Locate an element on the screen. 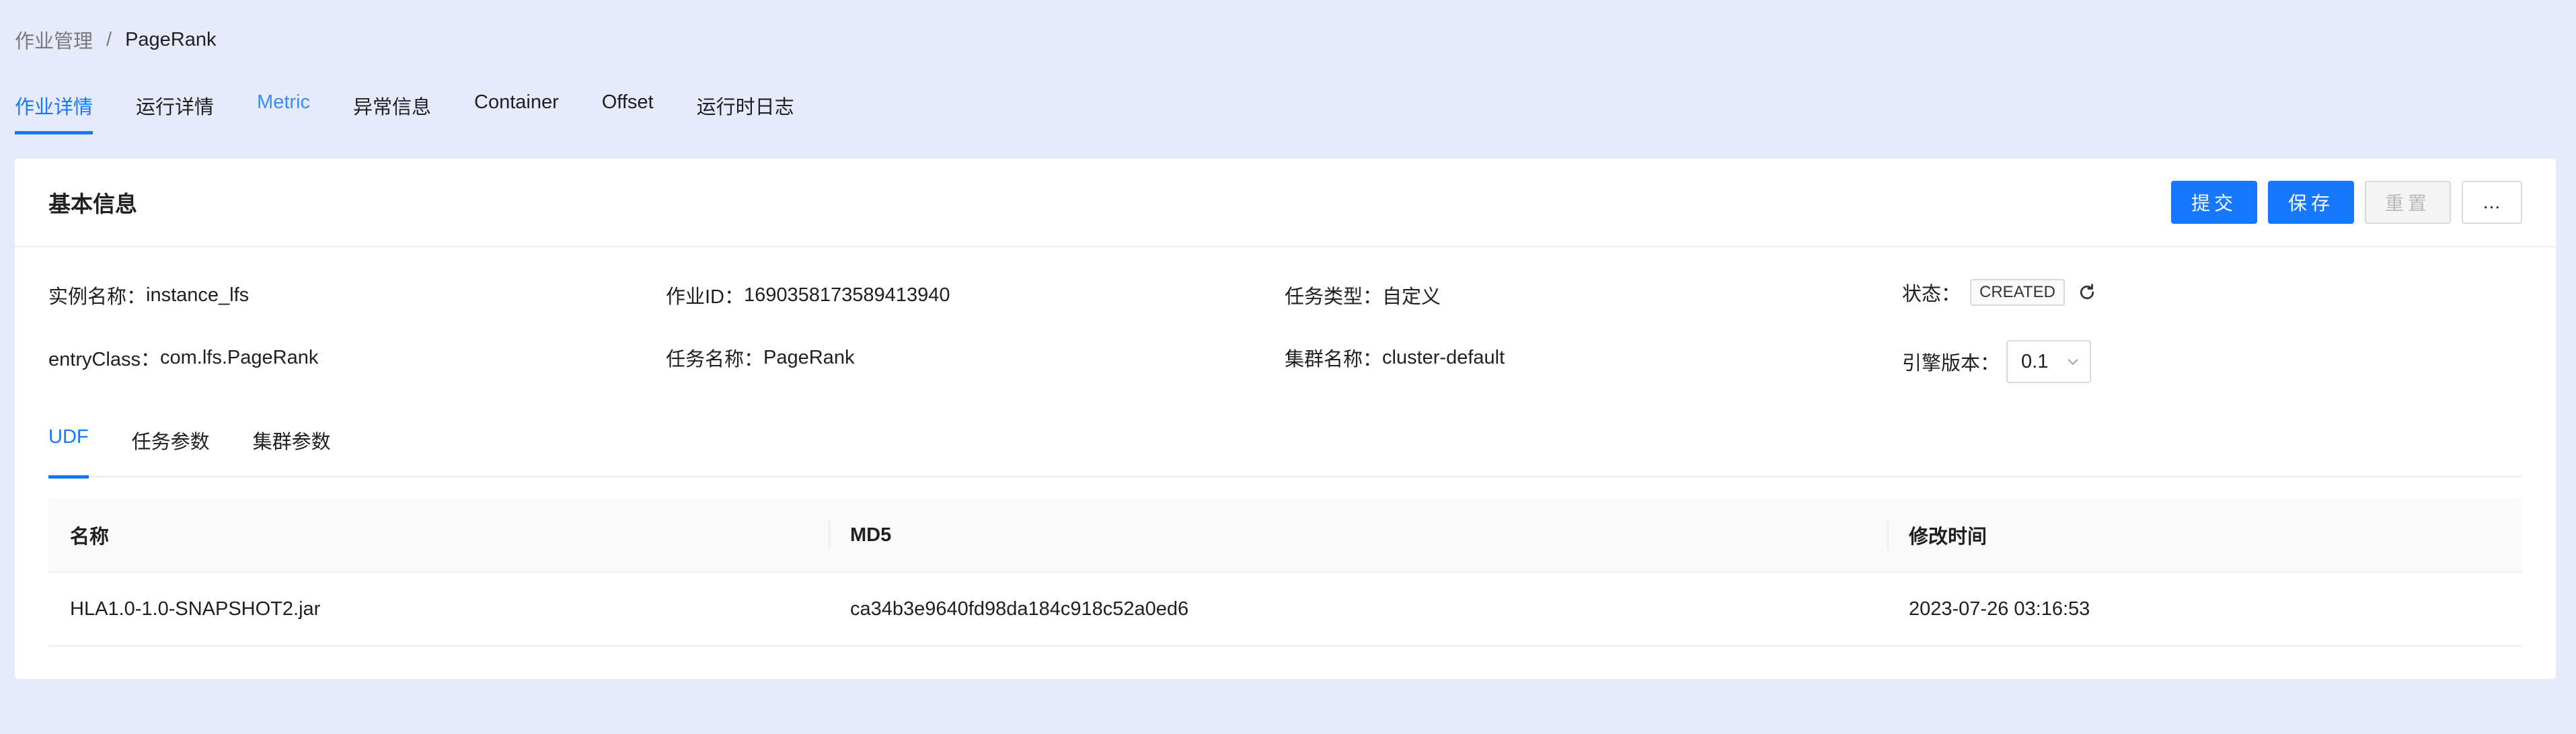 This screenshot has height=734, width=2576. task-name-field: 任务名称： PageRank is located at coordinates (760, 358).